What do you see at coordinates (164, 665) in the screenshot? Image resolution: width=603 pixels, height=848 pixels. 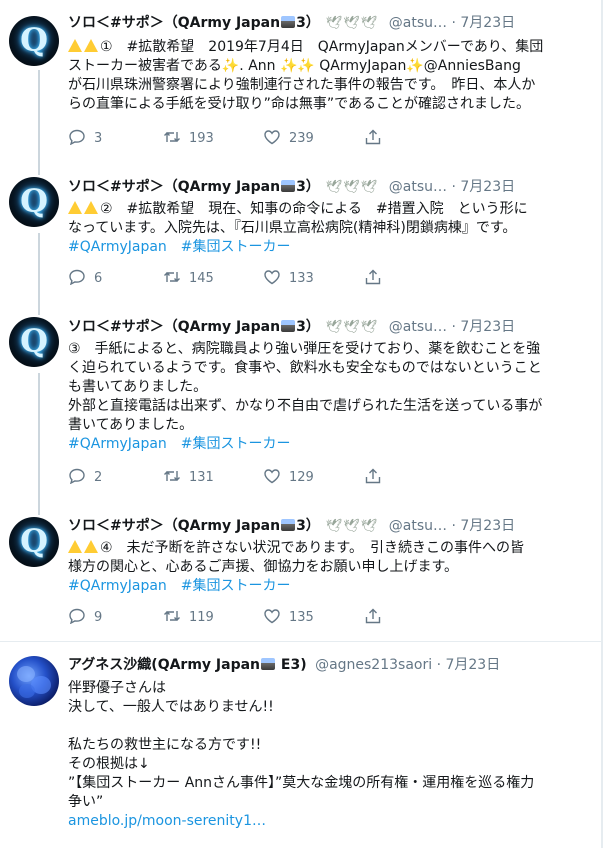 I see `display-name: アグネス沙織(QArmy Japan` at bounding box center [164, 665].